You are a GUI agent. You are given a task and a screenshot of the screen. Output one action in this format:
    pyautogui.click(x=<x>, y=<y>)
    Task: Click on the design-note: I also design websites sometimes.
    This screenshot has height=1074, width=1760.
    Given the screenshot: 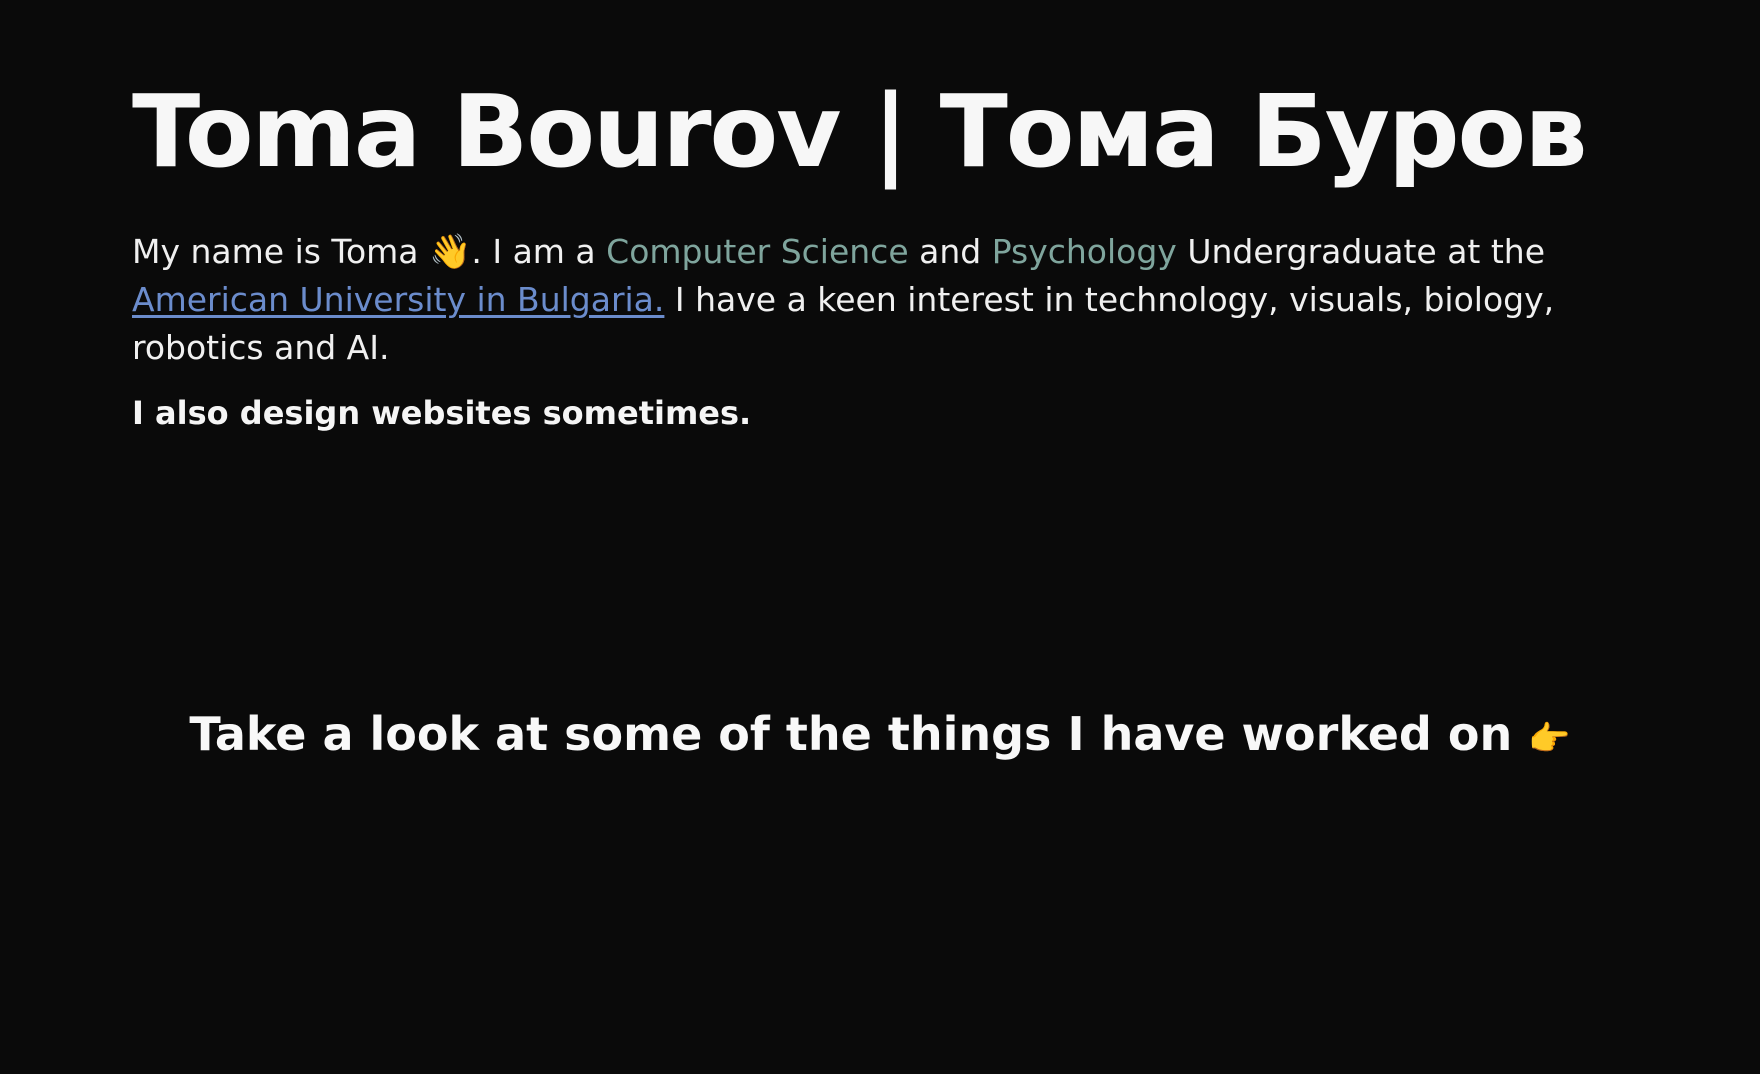 What is the action you would take?
    pyautogui.click(x=442, y=413)
    